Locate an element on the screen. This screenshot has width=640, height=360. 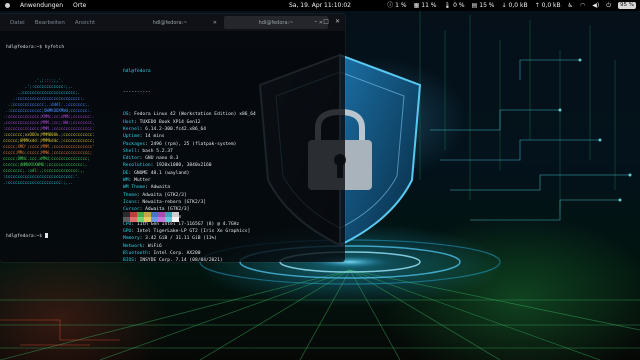
info-row: Uptime: 14 mins is located at coordinates (144, 137).